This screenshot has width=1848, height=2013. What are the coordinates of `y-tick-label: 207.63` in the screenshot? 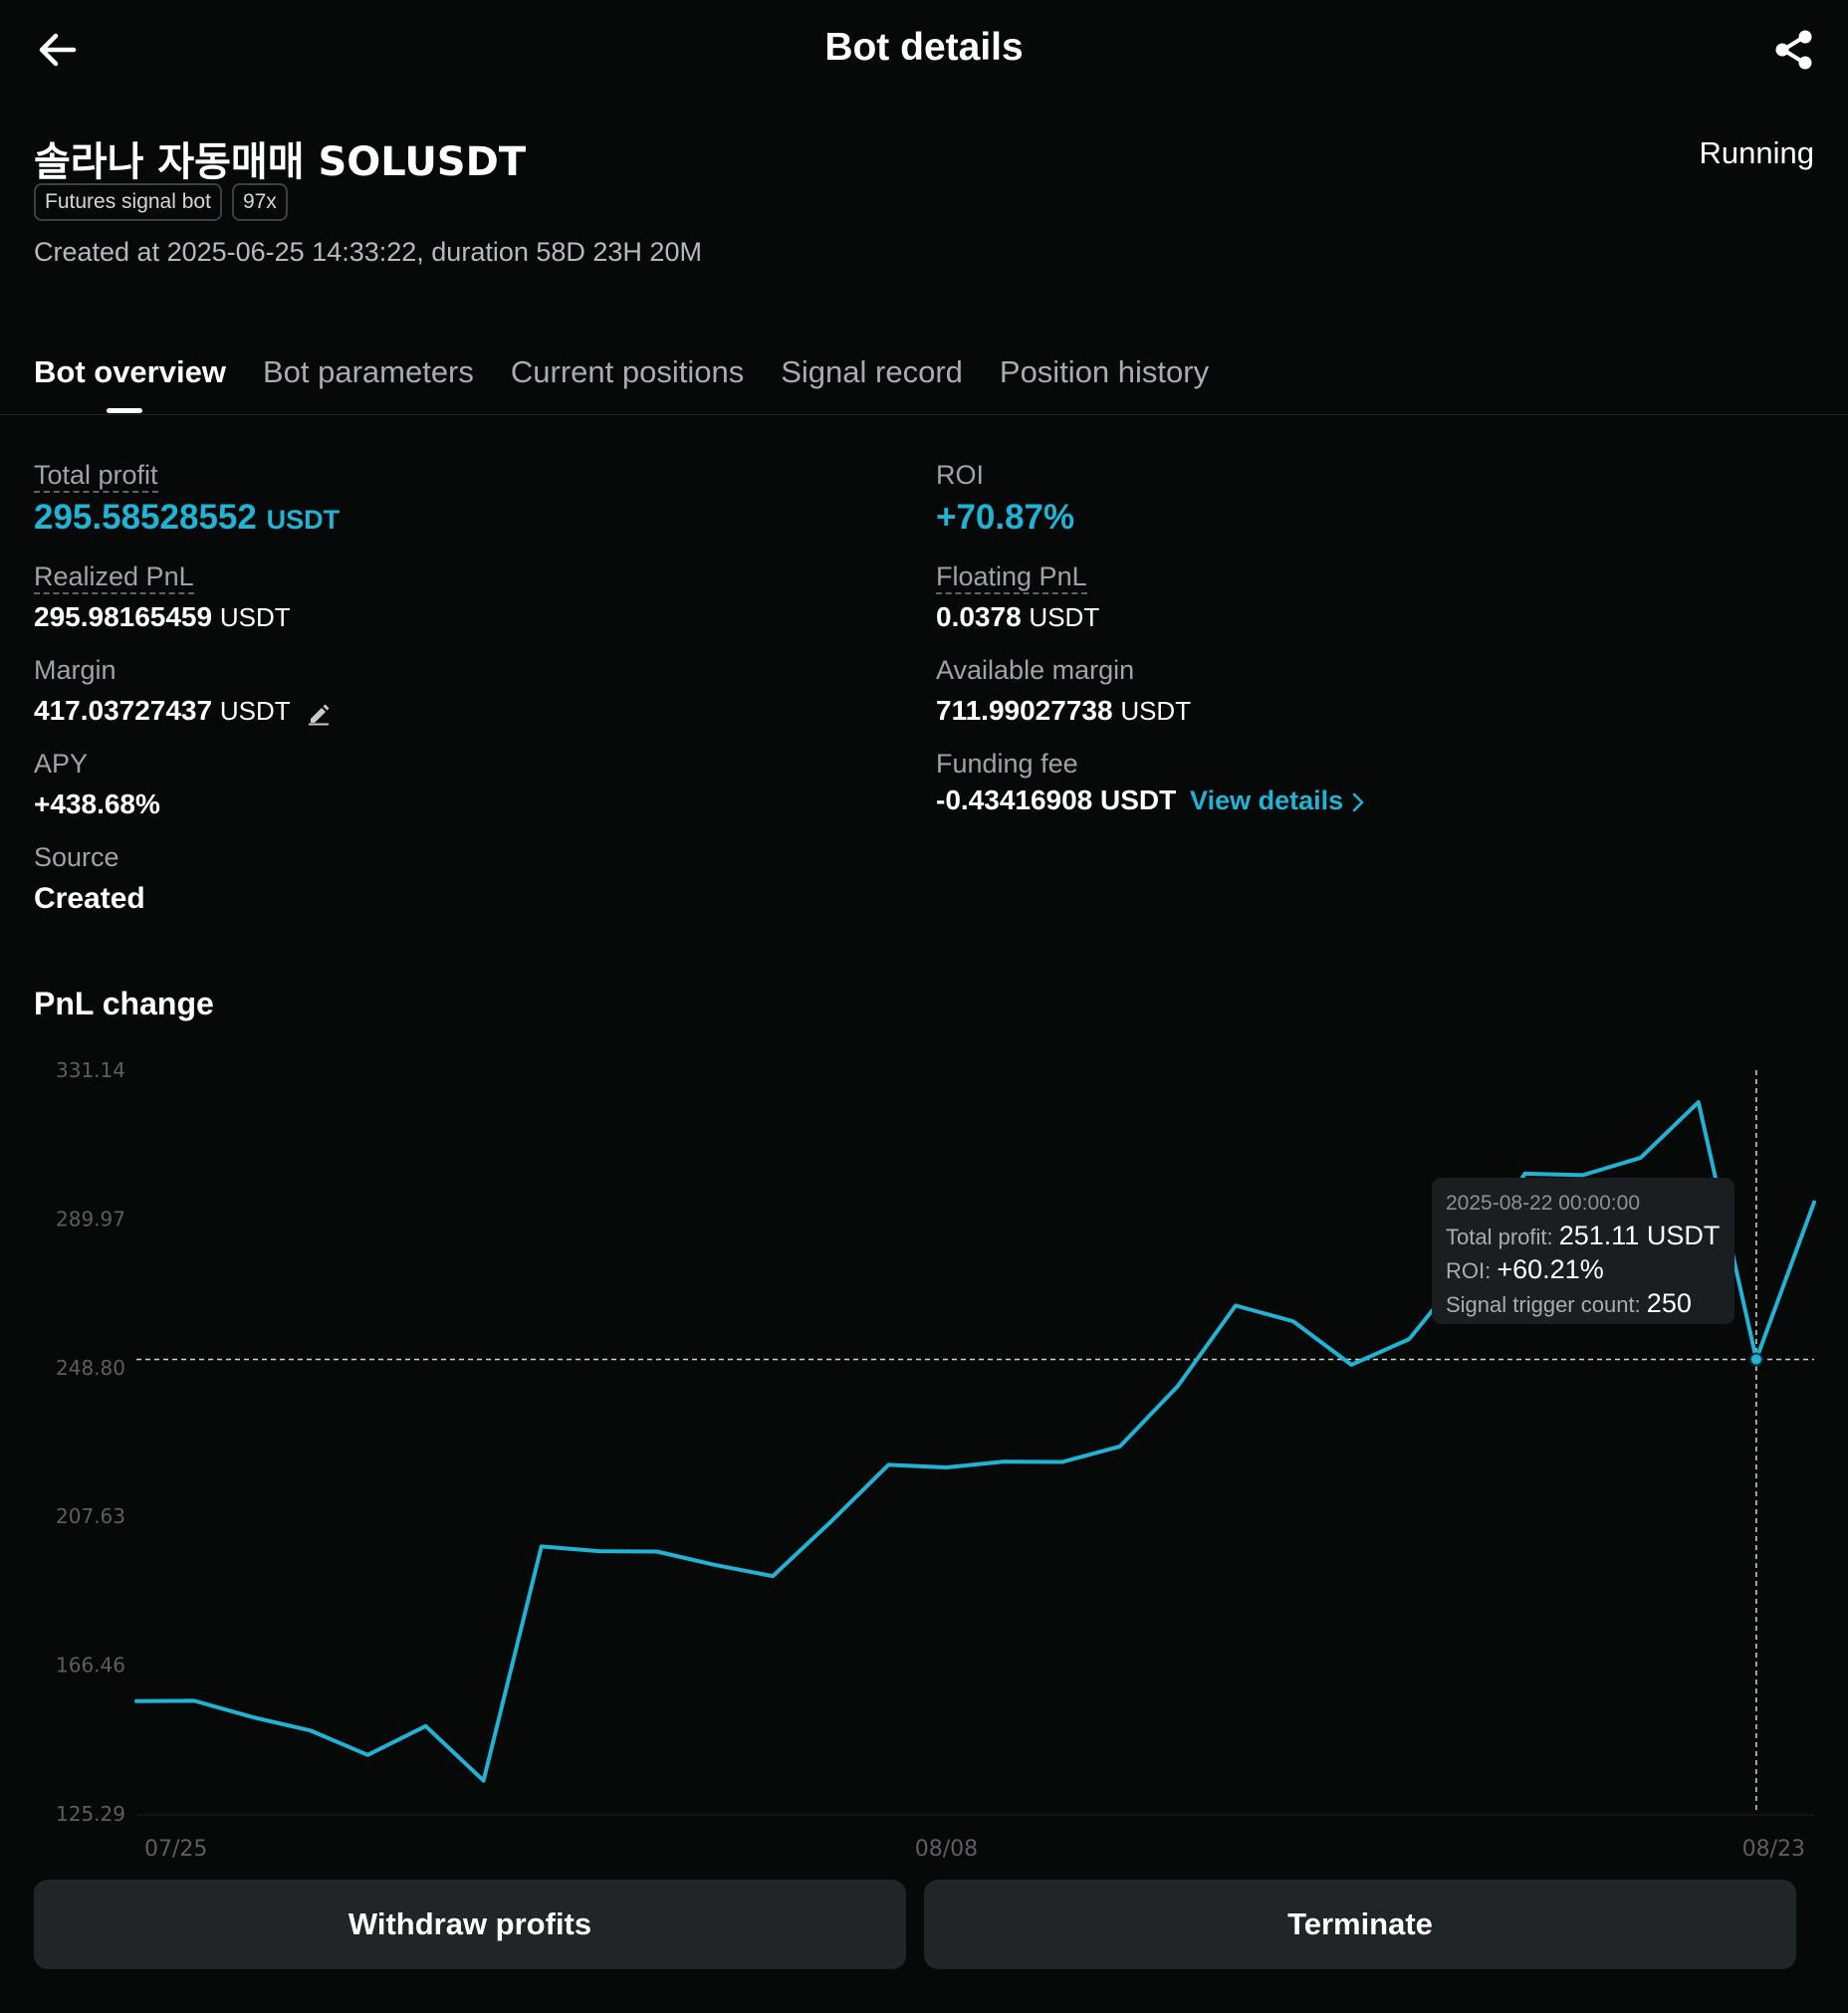 It's located at (90, 1516).